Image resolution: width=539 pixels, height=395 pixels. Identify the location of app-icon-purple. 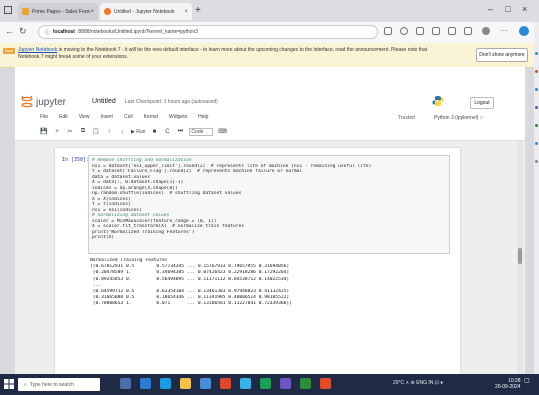
(285, 383).